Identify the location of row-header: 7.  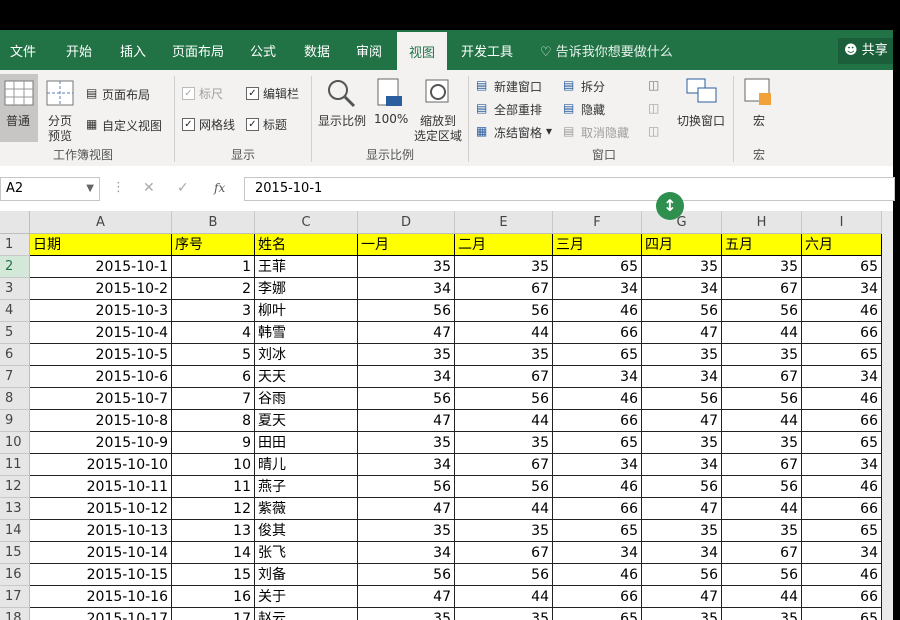
(15, 377).